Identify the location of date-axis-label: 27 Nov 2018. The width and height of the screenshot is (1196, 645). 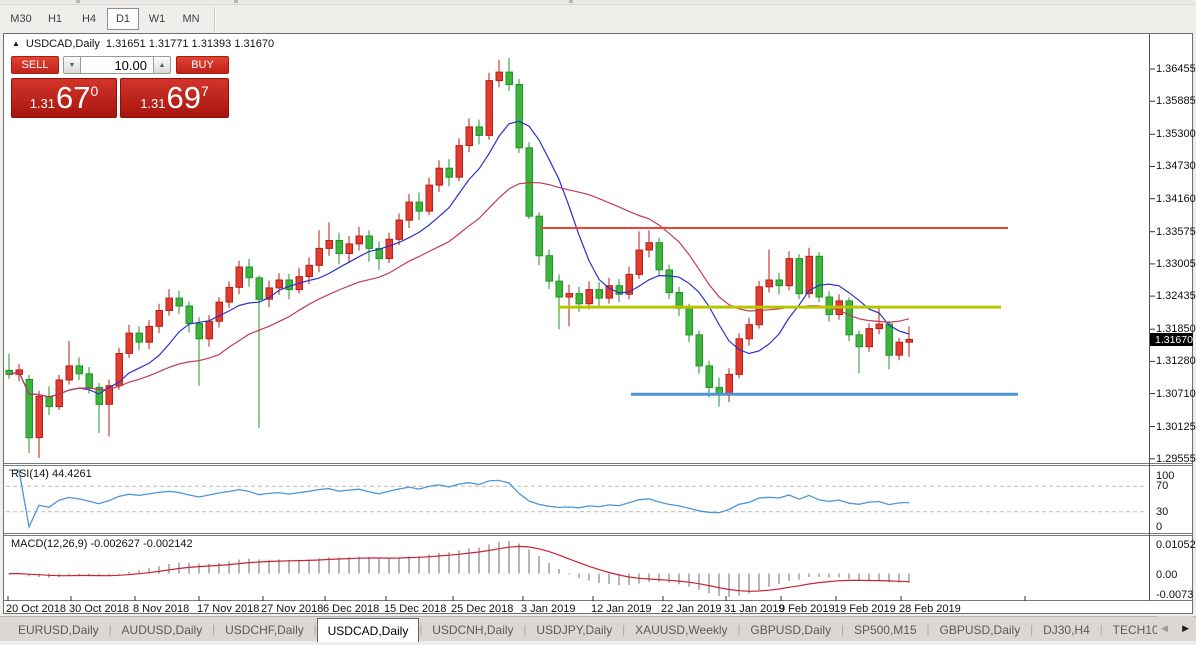
(292, 609).